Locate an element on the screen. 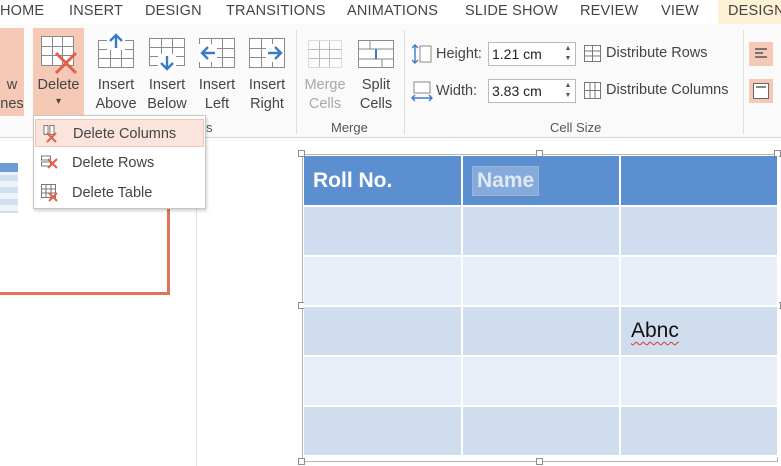 This screenshot has height=466, width=781. tab-view: VIEW is located at coordinates (680, 11).